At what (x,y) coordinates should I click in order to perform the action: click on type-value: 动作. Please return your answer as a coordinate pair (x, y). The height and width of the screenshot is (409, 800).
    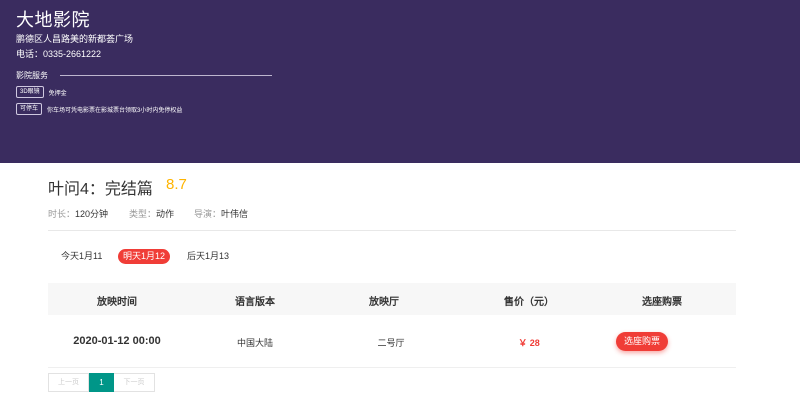
    Looking at the image, I should click on (165, 214).